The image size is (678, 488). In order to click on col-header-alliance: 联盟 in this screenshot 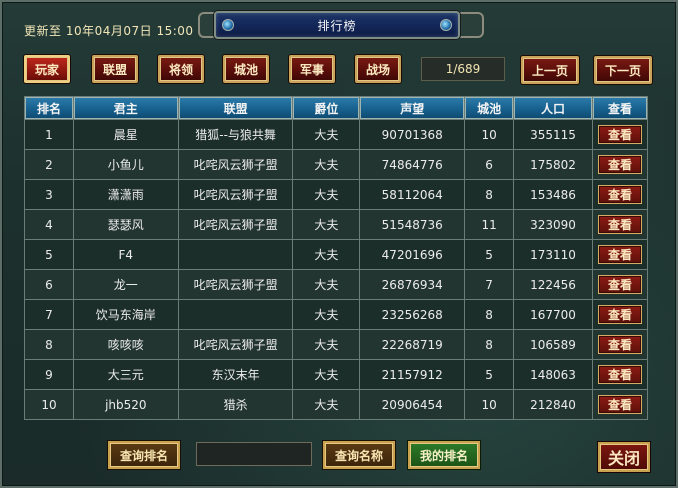, I will do `click(235, 108)`.